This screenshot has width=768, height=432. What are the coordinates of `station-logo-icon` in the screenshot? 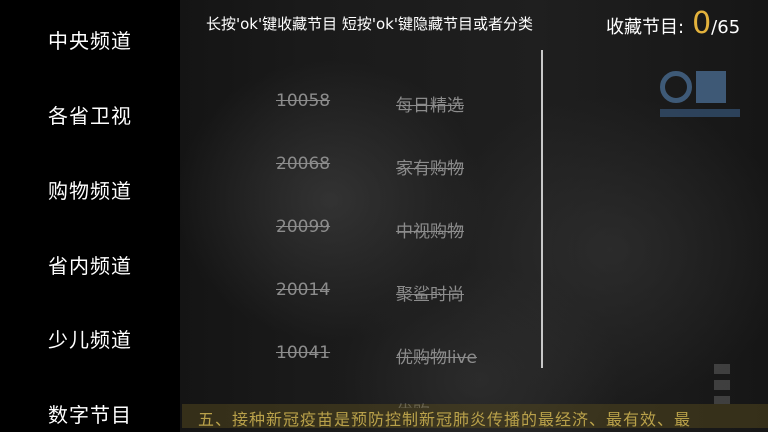 It's located at (700, 95).